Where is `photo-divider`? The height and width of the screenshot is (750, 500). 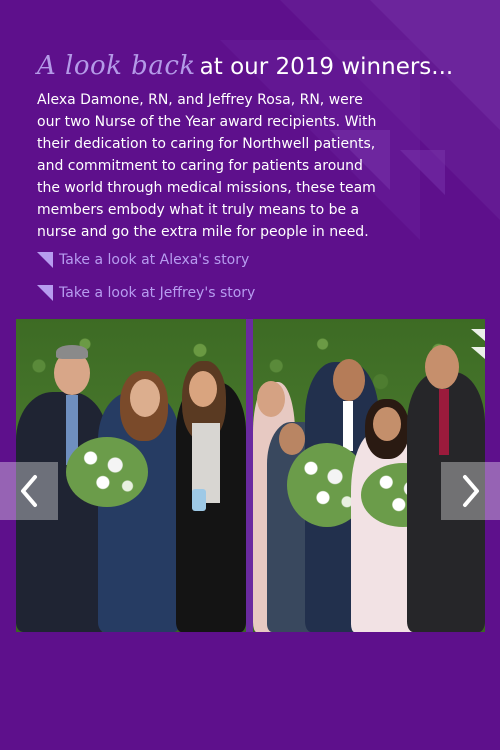
photo-divider is located at coordinates (249, 475).